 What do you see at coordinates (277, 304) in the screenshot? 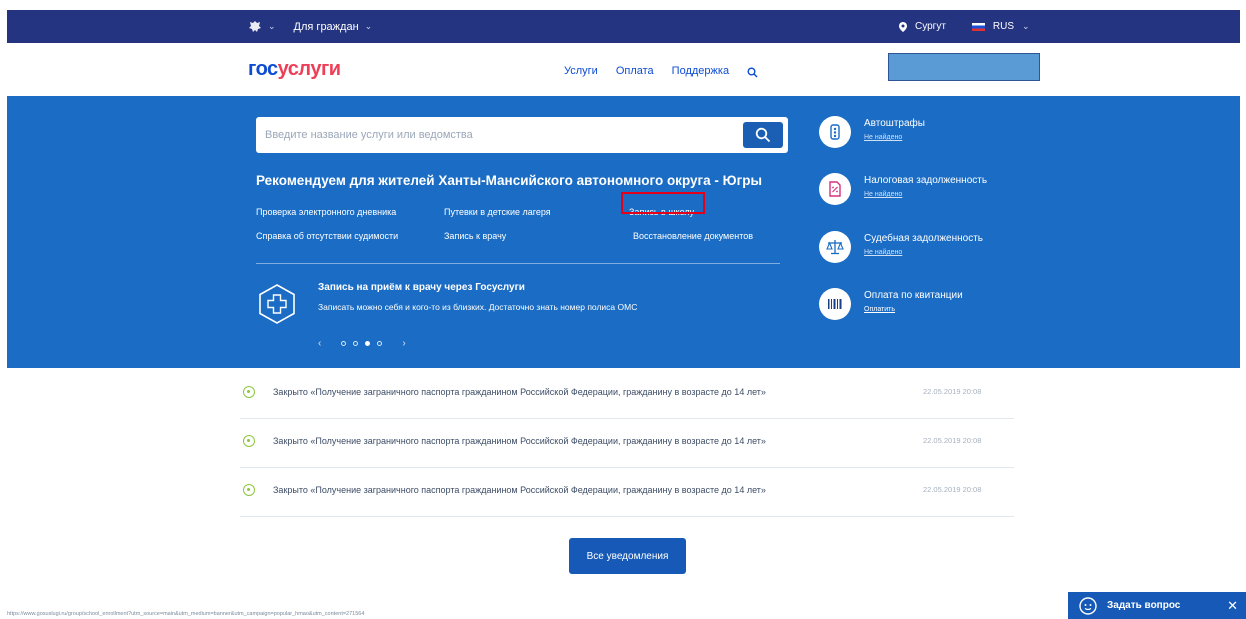
I see `medical-cross-icon` at bounding box center [277, 304].